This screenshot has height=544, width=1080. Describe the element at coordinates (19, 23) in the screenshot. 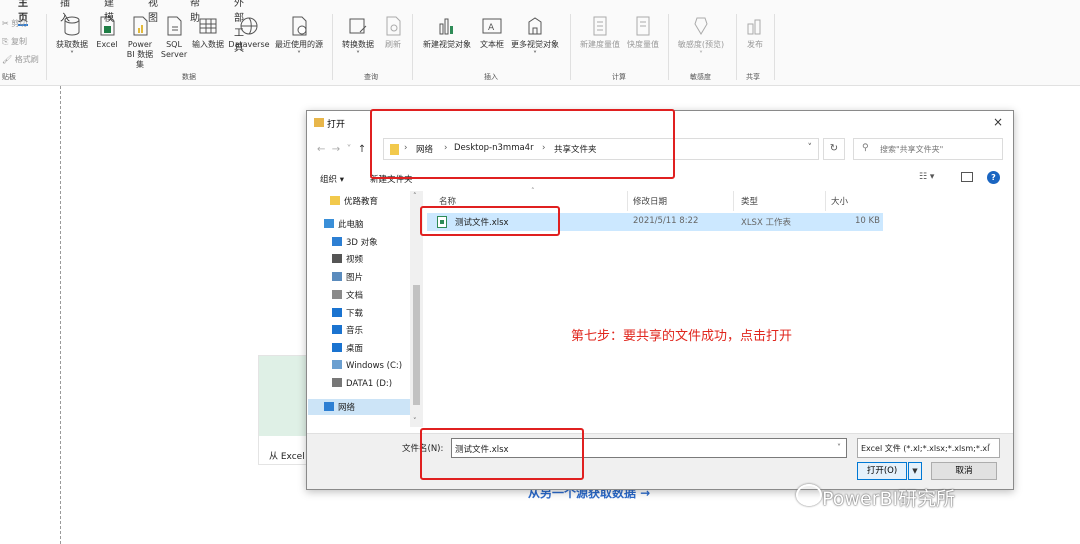

I see `cut-label: 剪切` at that location.